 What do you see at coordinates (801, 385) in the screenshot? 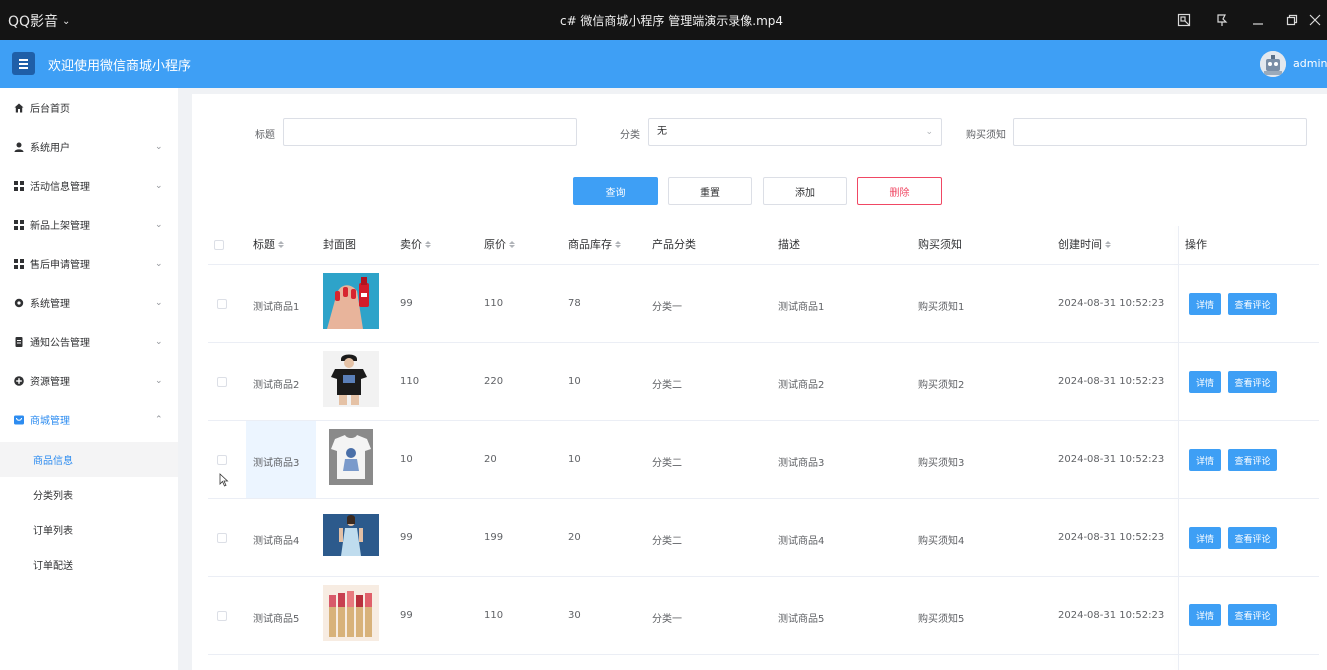
I see `cell-description: 测试商品2` at bounding box center [801, 385].